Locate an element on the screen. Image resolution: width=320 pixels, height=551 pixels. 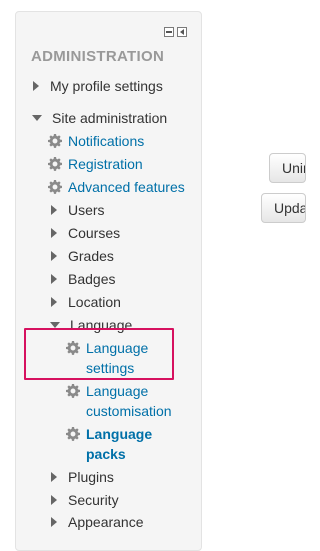
nav-label: Location is located at coordinates (94, 302).